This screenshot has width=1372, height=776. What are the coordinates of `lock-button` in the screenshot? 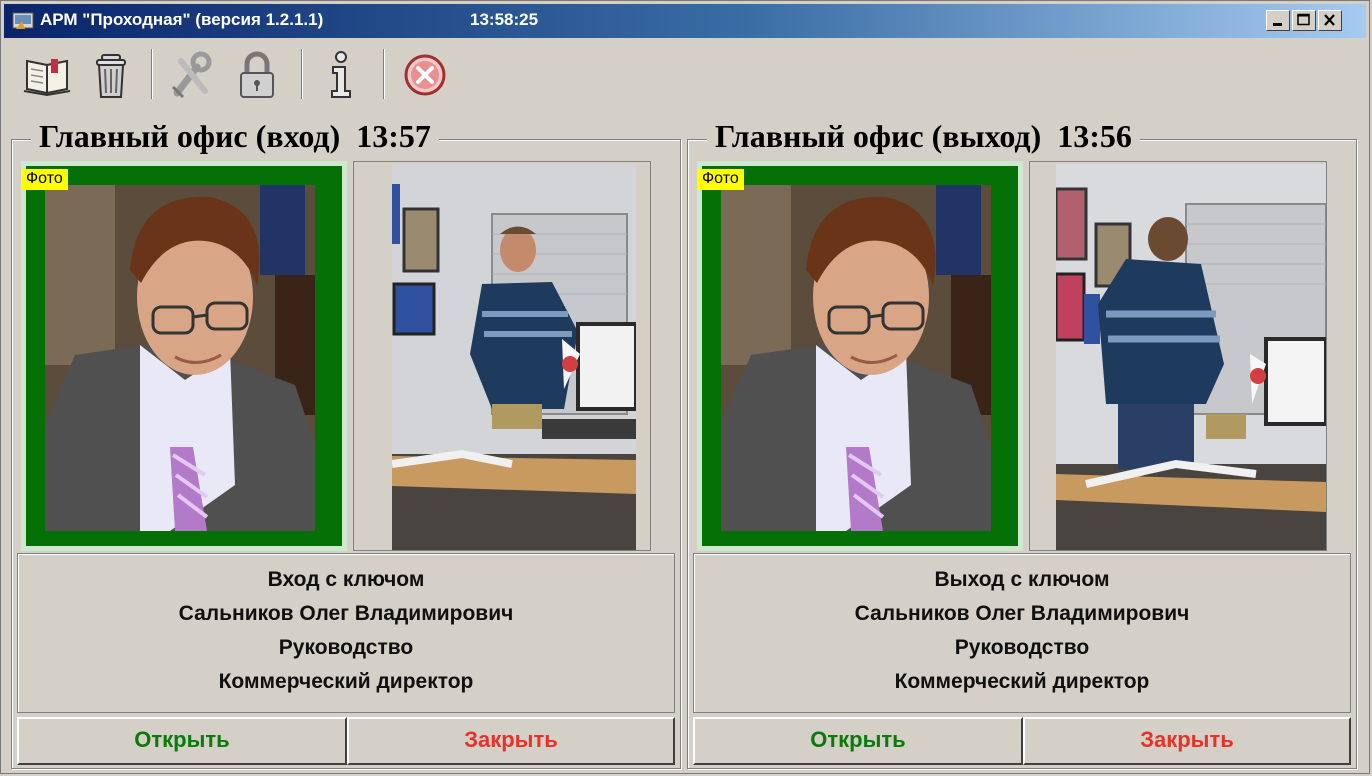 It's located at (257, 74).